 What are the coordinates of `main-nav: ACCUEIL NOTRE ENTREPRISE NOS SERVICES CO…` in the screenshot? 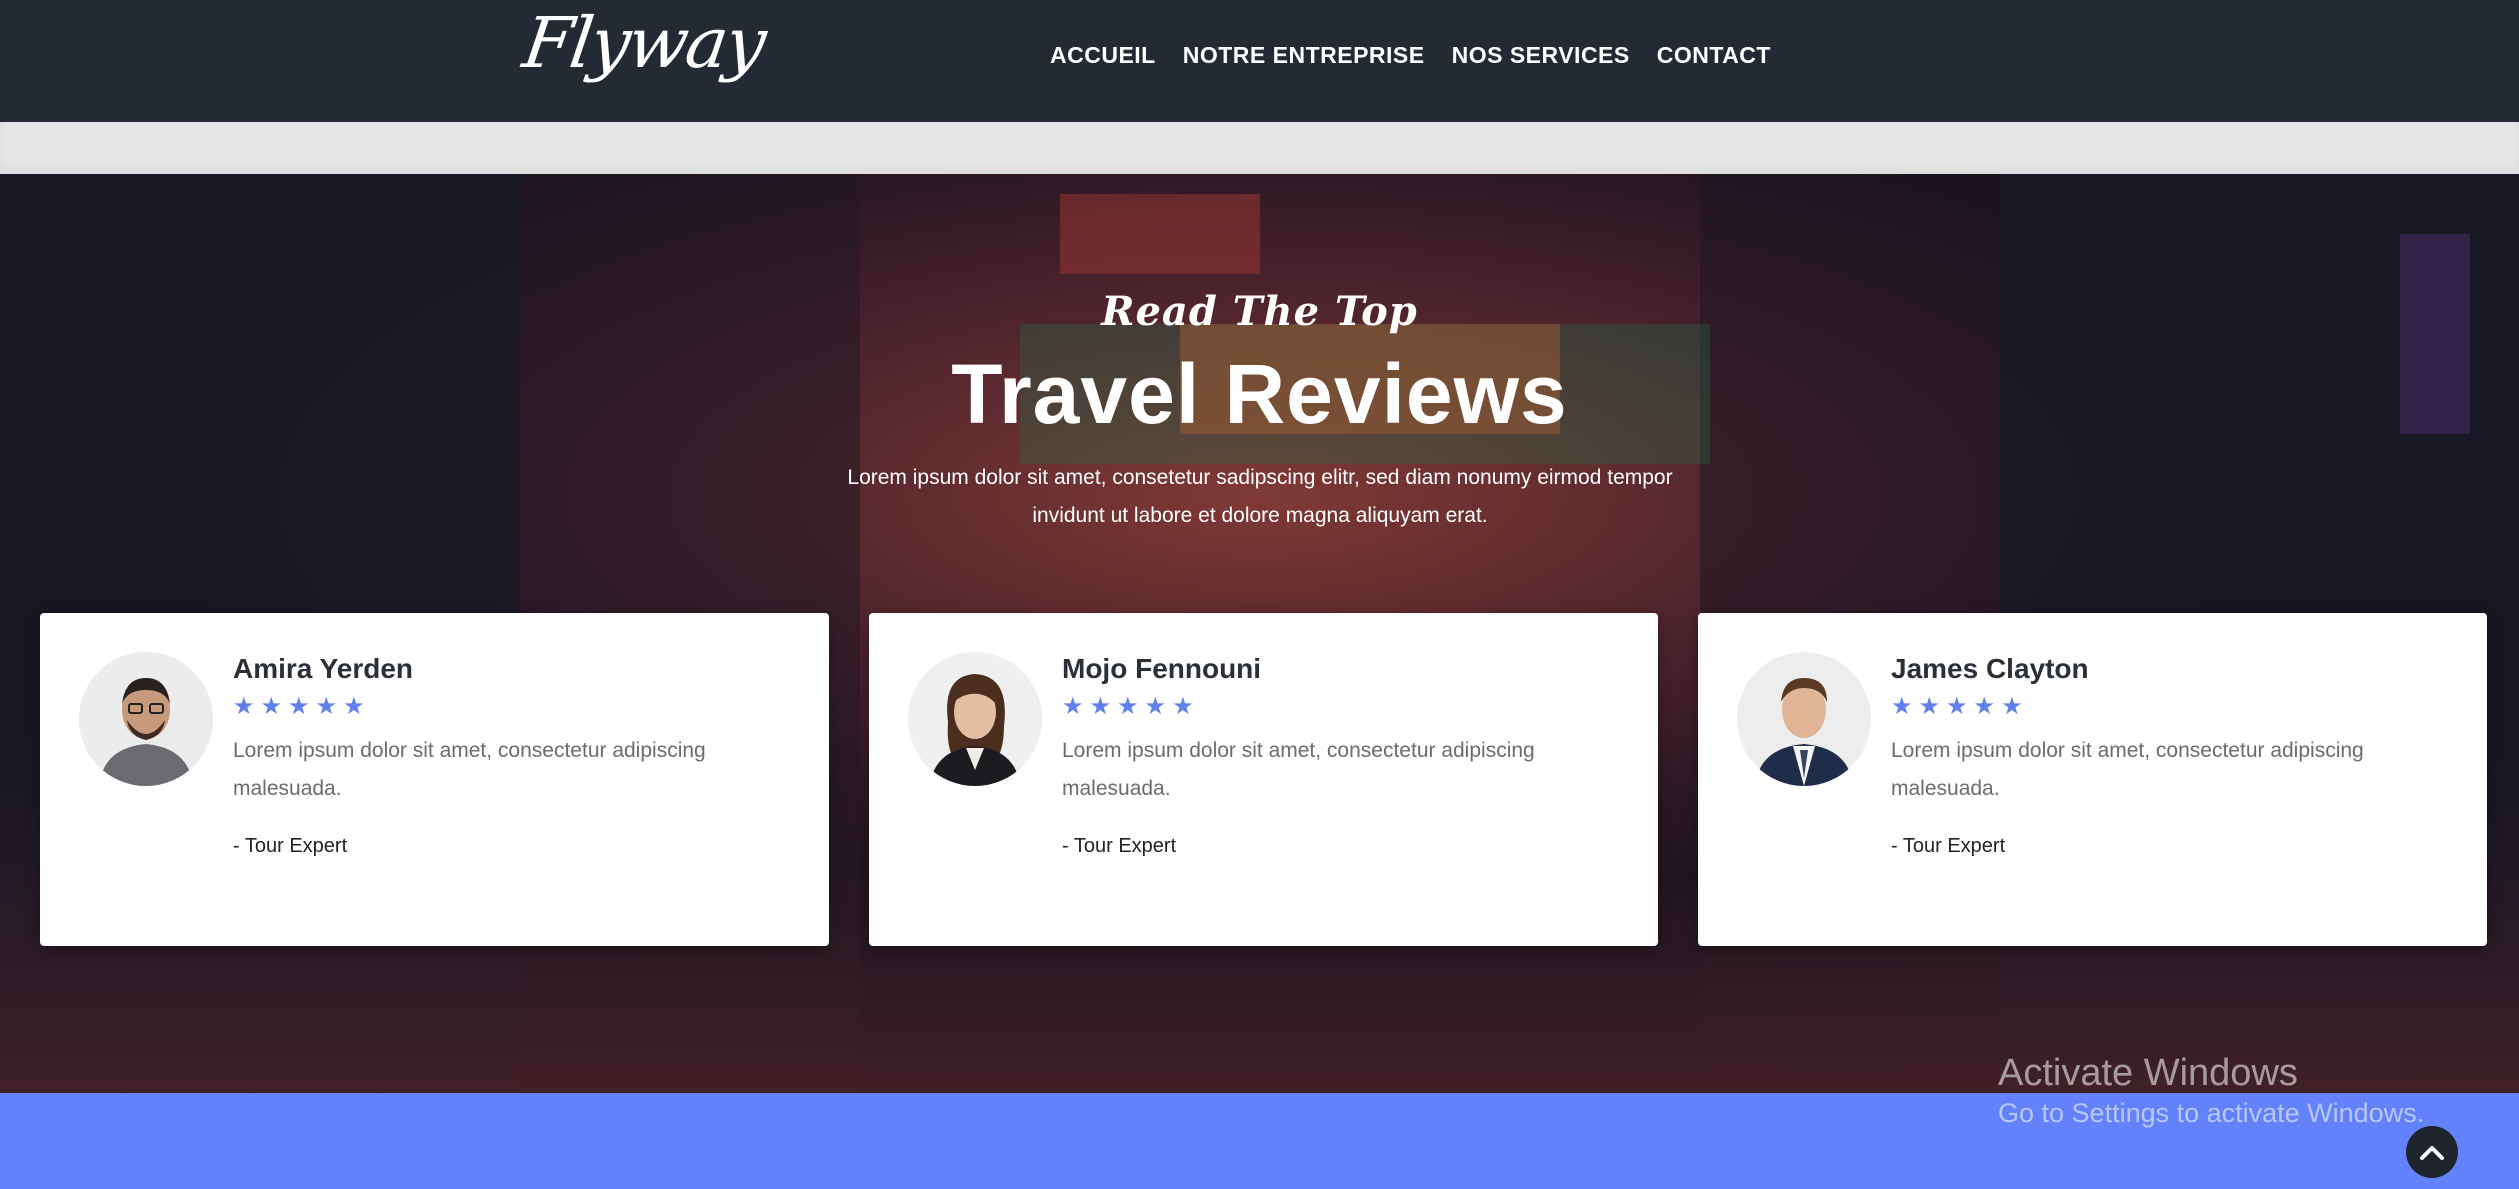 It's located at (1410, 55).